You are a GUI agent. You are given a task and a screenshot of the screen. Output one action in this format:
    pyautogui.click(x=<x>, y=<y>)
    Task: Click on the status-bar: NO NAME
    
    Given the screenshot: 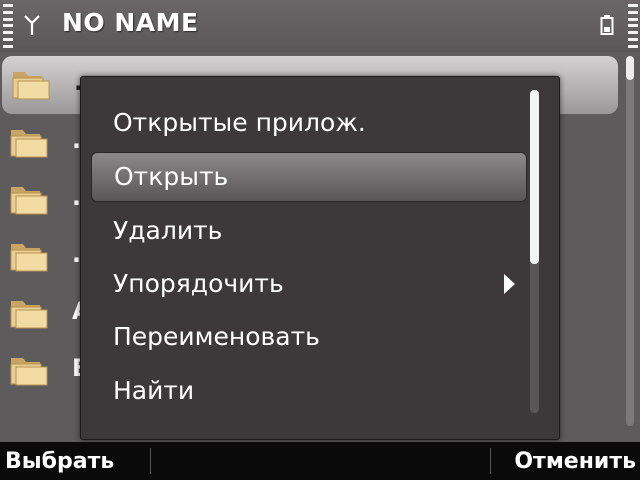 What is the action you would take?
    pyautogui.click(x=320, y=26)
    